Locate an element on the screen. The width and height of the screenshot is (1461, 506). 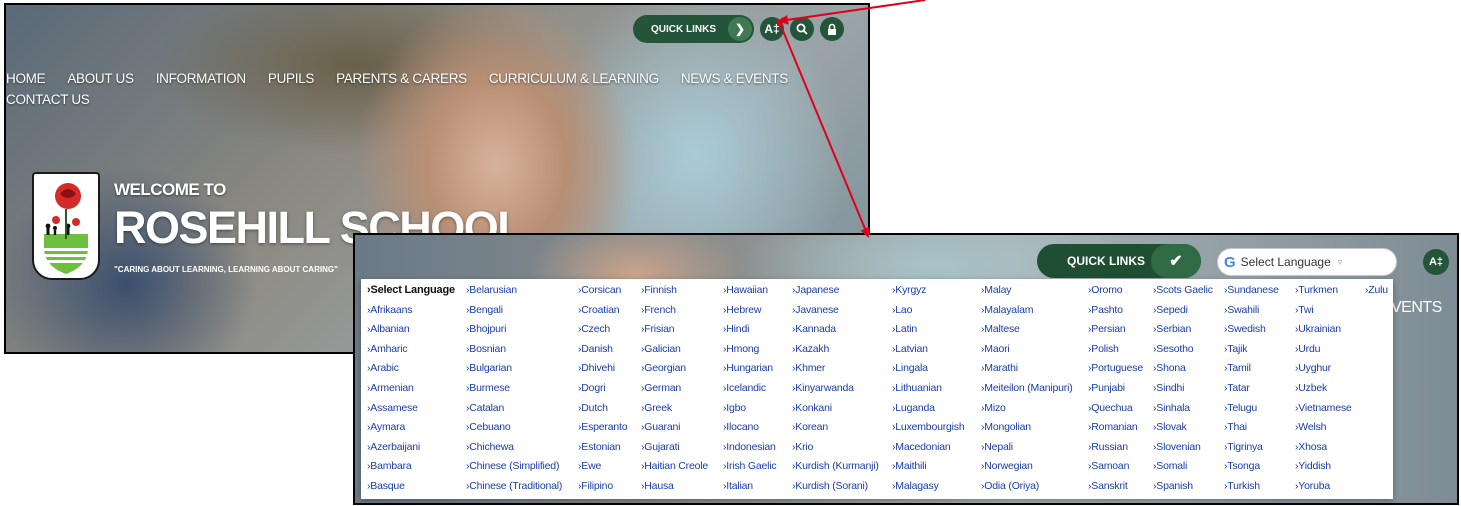
language-option: ›Mizo is located at coordinates (993, 408).